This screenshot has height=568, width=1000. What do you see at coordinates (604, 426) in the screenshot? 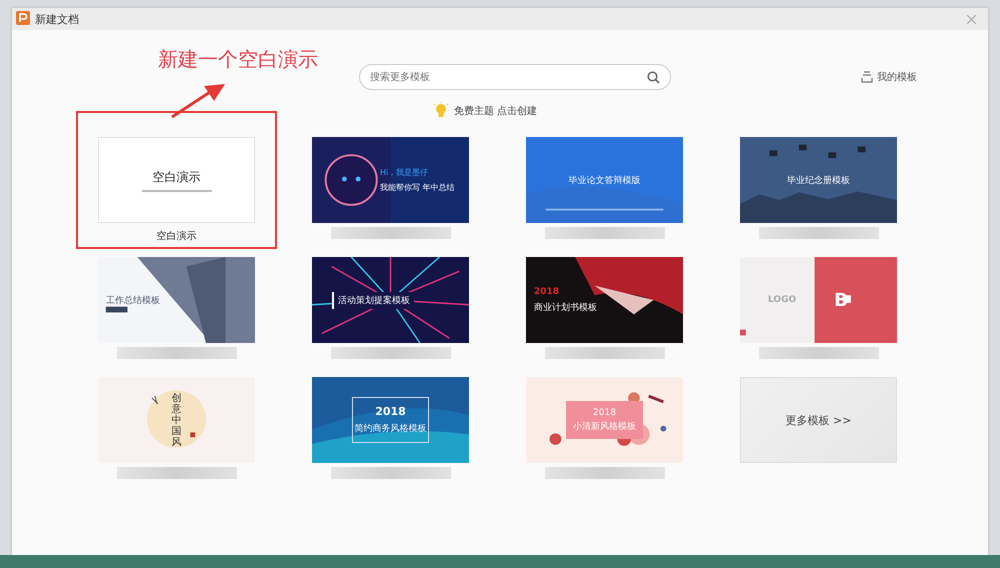
I see `slide-text: 小清新风格模板` at bounding box center [604, 426].